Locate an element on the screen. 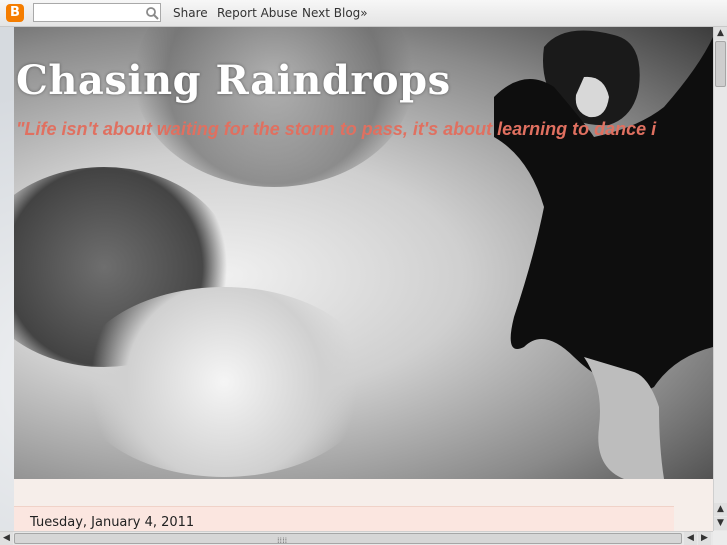  report-abuse-link: Report Abuse is located at coordinates (257, 13).